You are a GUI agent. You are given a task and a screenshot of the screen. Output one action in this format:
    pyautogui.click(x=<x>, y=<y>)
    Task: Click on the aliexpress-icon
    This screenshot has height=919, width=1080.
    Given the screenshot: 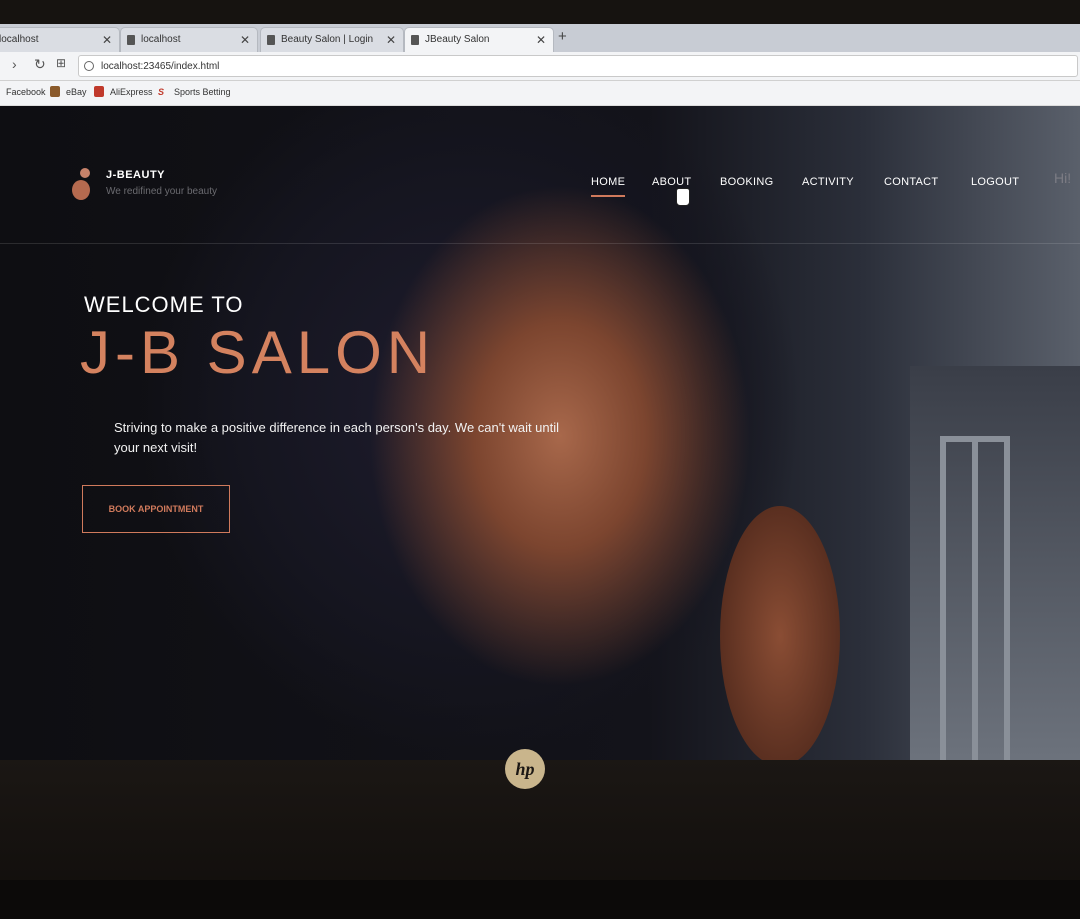 What is the action you would take?
    pyautogui.click(x=99, y=91)
    